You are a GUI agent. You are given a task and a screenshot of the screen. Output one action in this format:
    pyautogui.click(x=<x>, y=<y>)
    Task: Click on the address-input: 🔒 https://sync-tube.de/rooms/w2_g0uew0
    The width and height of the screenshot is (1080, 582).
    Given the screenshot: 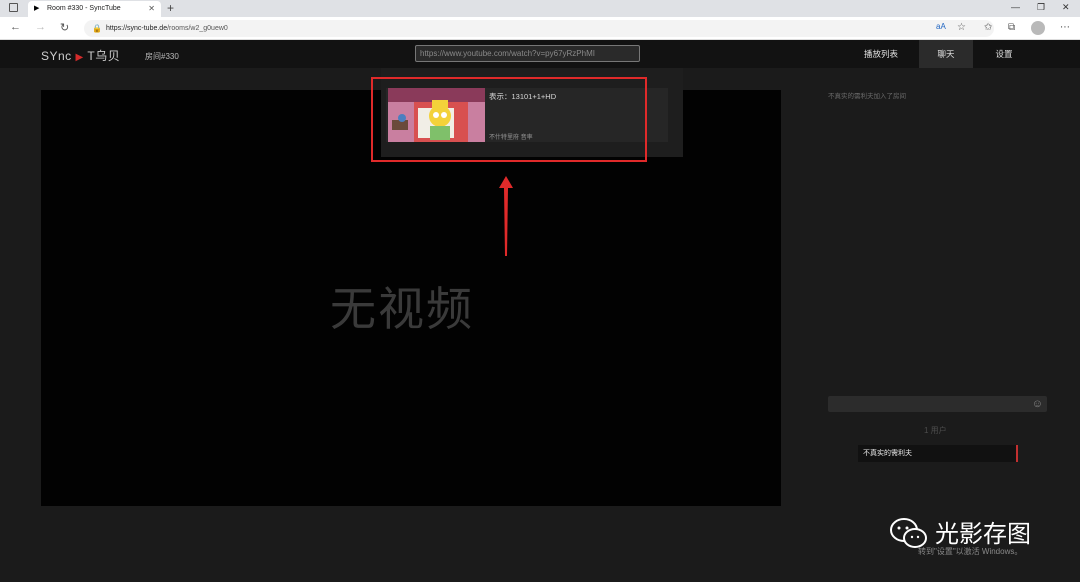 What is the action you would take?
    pyautogui.click(x=539, y=28)
    